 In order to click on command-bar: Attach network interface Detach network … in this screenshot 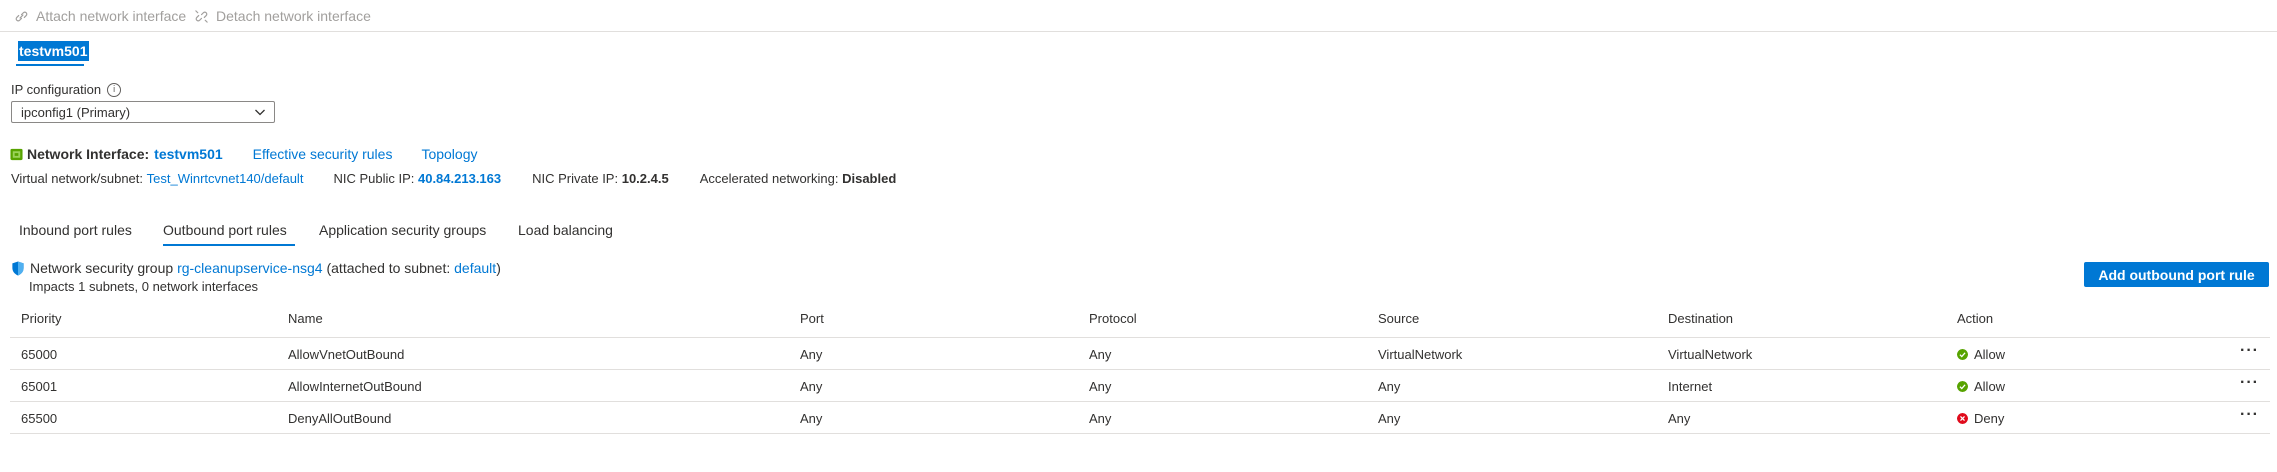, I will do `click(1138, 16)`.